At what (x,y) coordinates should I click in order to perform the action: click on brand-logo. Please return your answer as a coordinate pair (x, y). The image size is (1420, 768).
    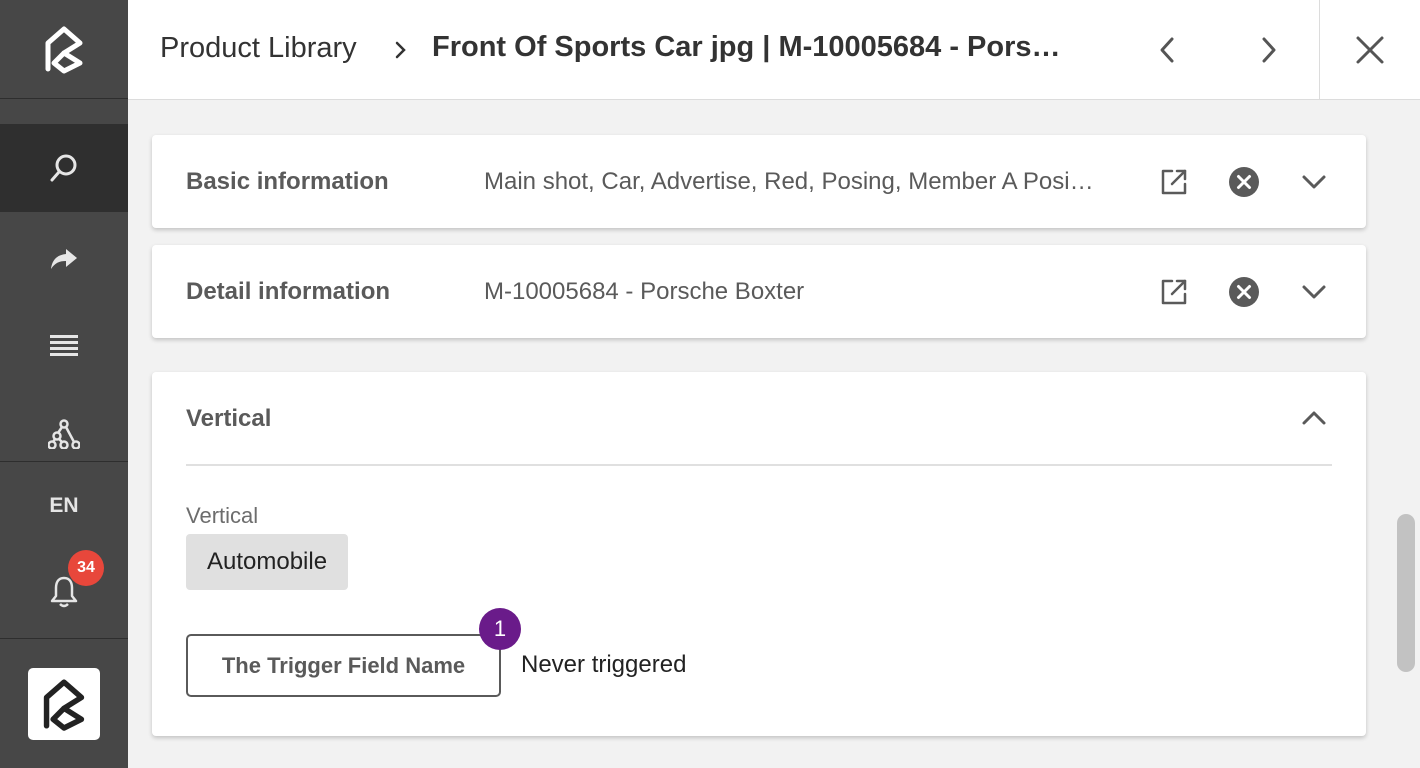
    Looking at the image, I should click on (64, 49).